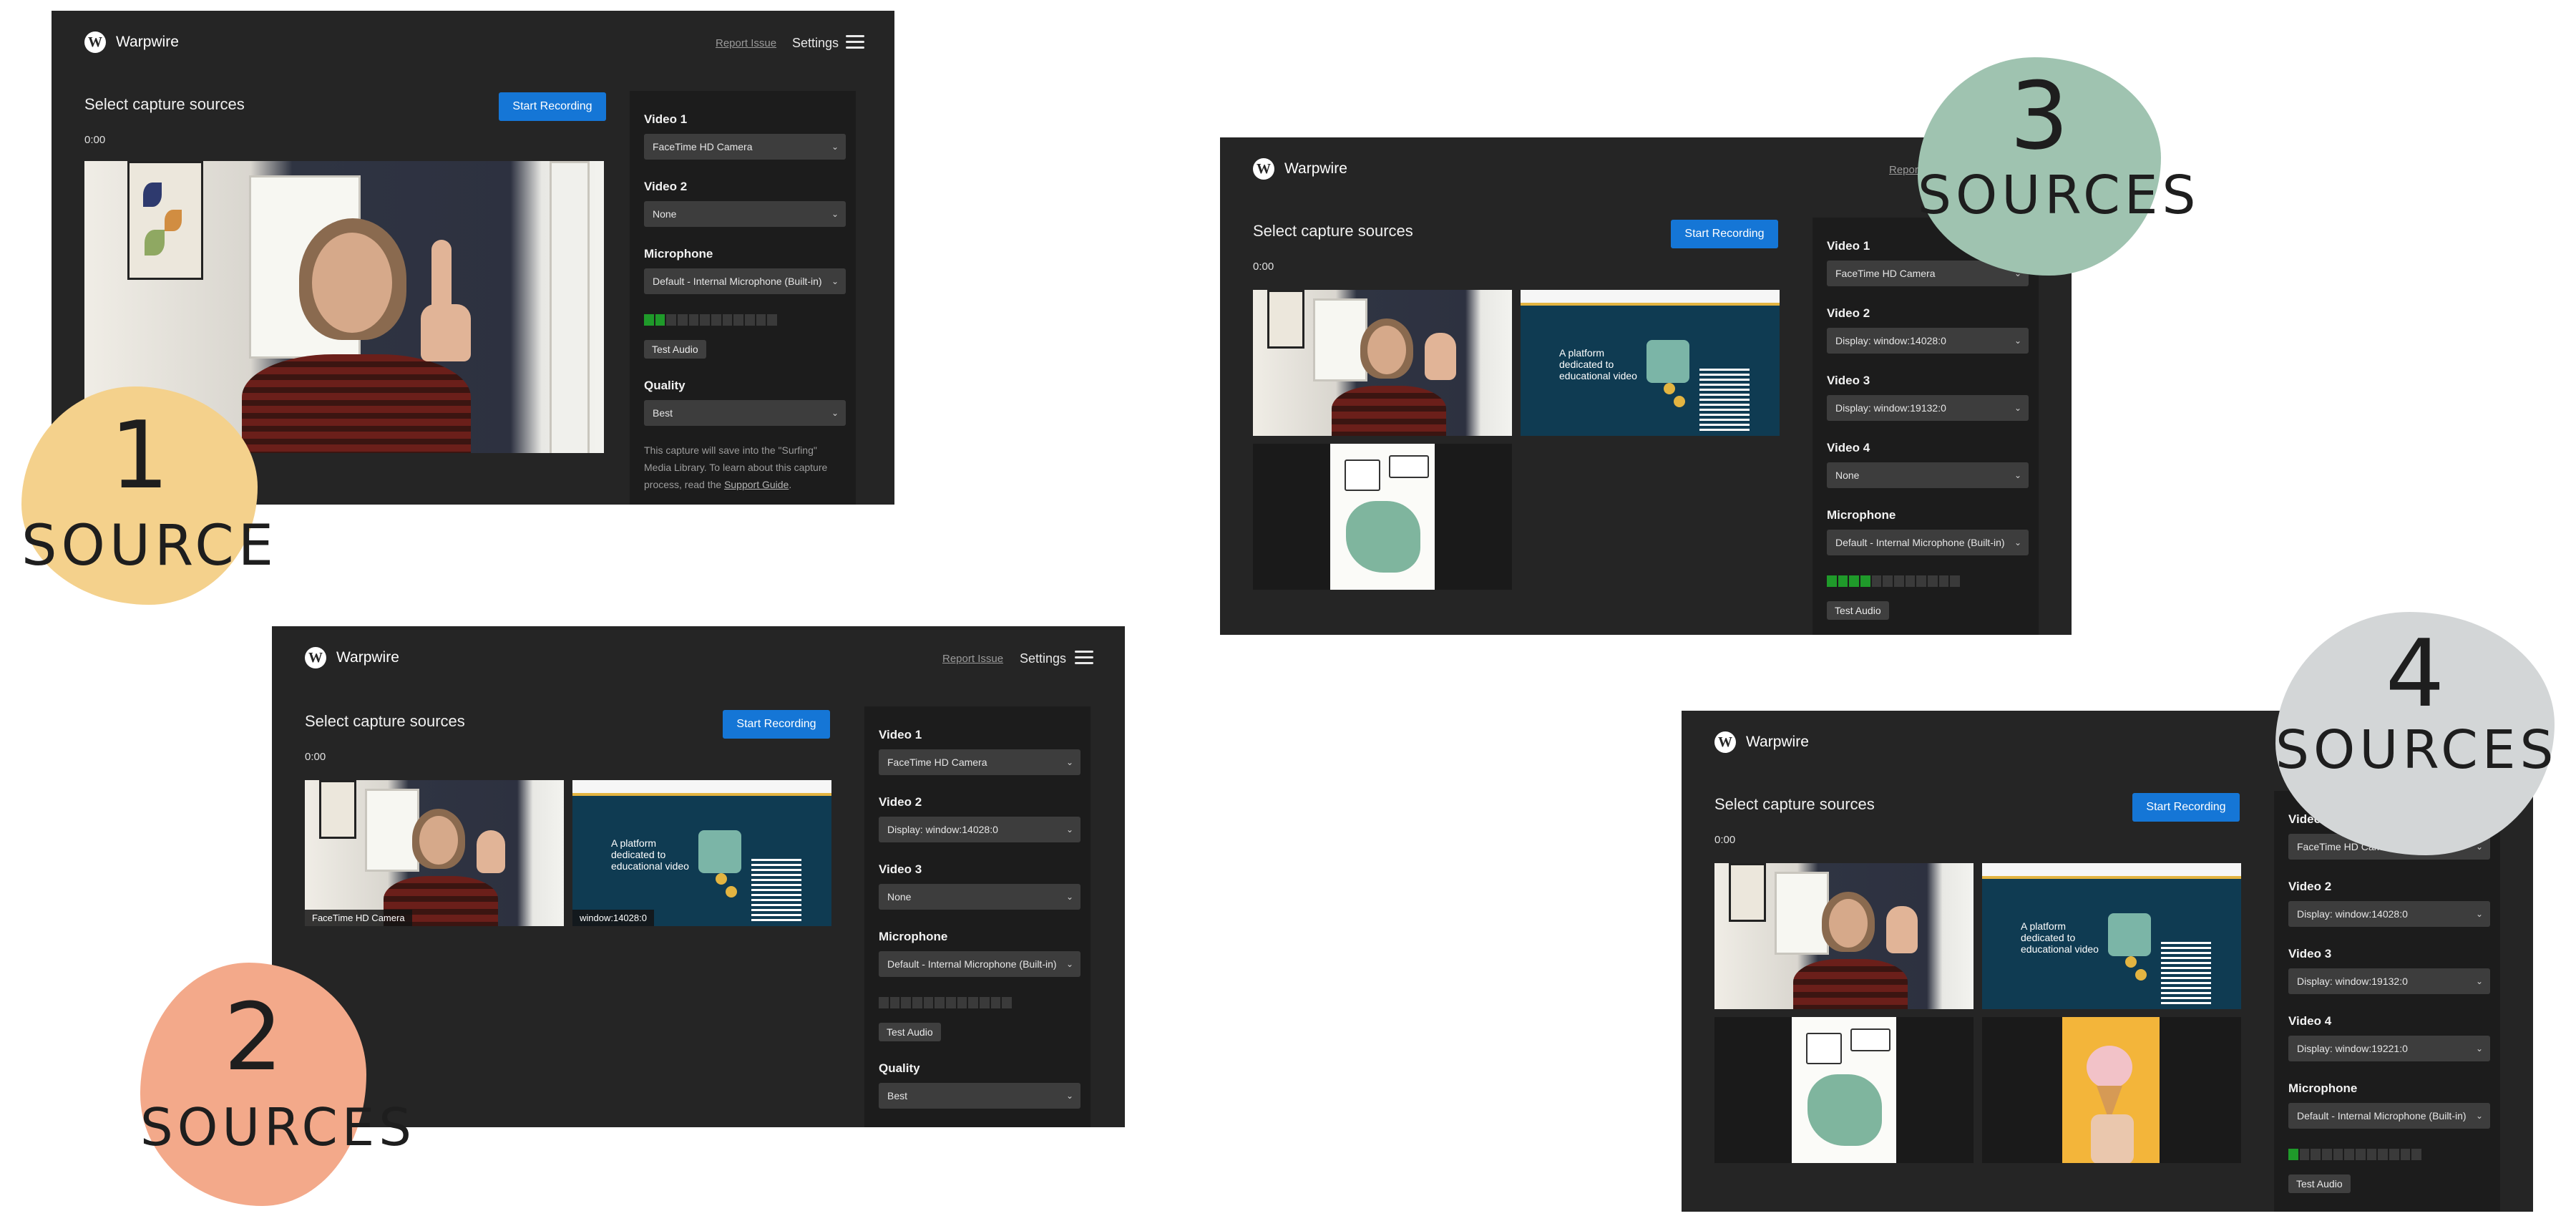  I want to click on badge-one-source: 1 SOURCE, so click(147, 495).